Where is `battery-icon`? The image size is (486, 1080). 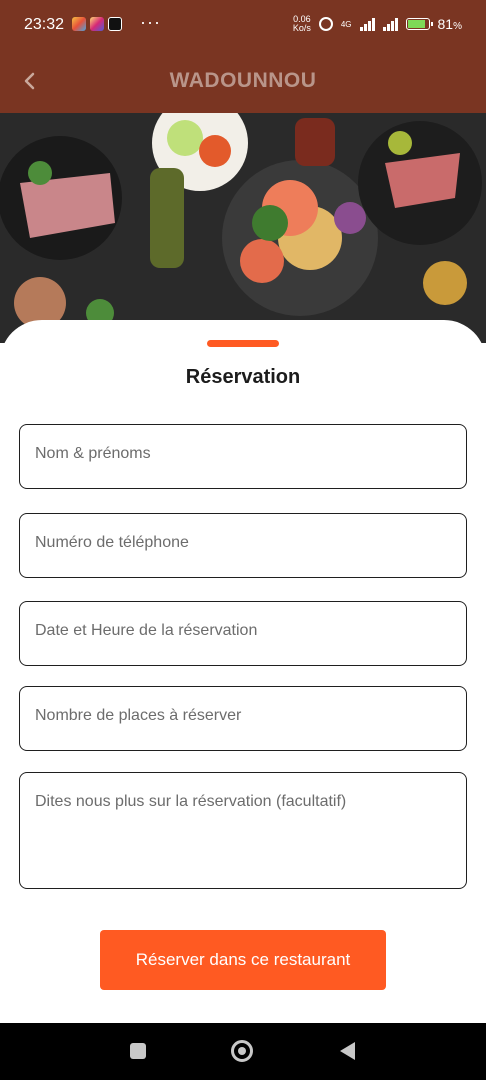 battery-icon is located at coordinates (419, 24).